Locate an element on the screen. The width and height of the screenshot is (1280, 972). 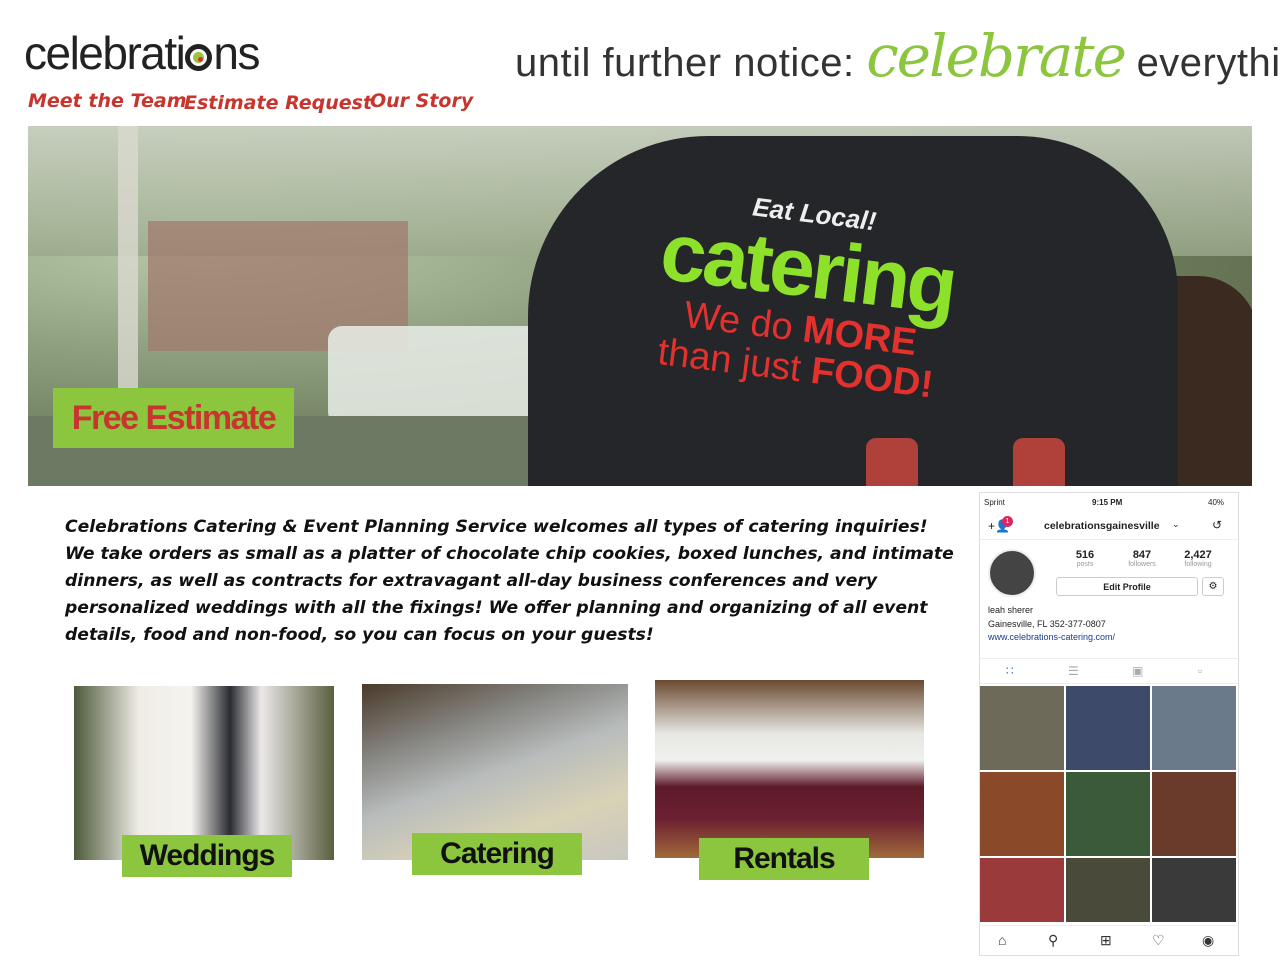
nav-estimate-request: Estimate Request is located at coordinates (278, 103).